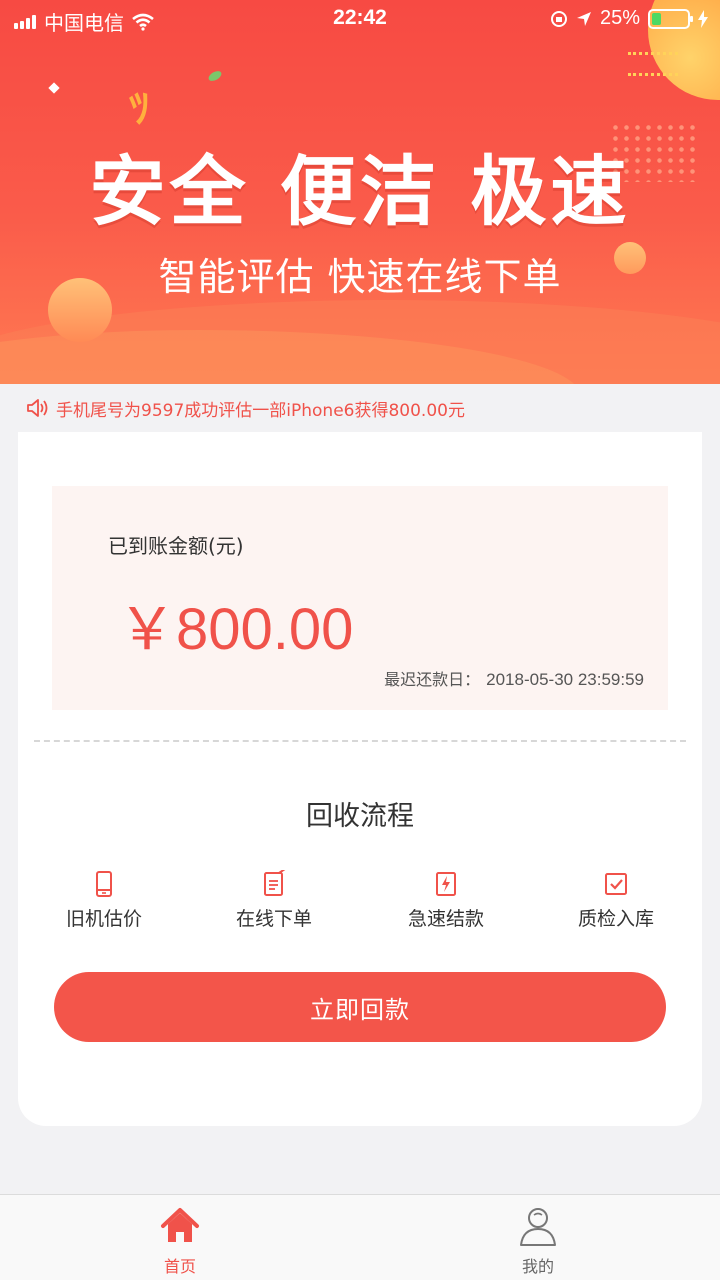  Describe the element at coordinates (104, 900) in the screenshot. I see `process-step: 旧机估价` at that location.